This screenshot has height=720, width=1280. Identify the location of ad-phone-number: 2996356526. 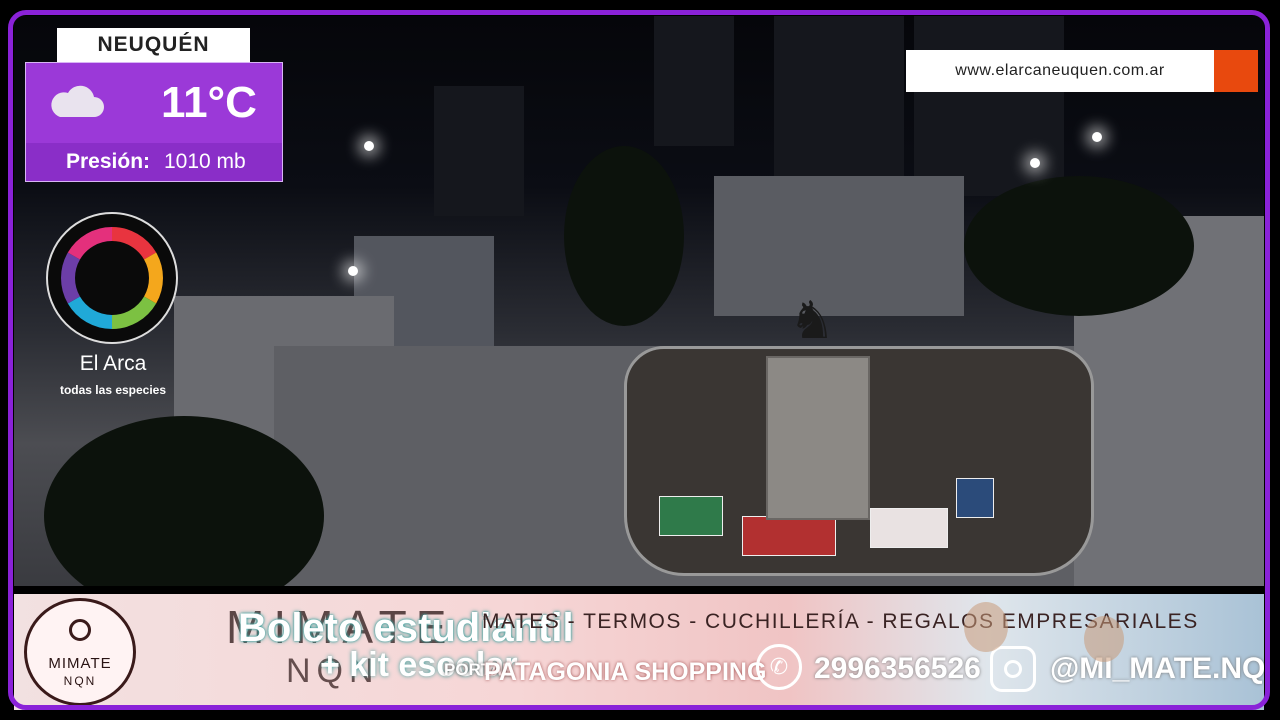
(897, 668).